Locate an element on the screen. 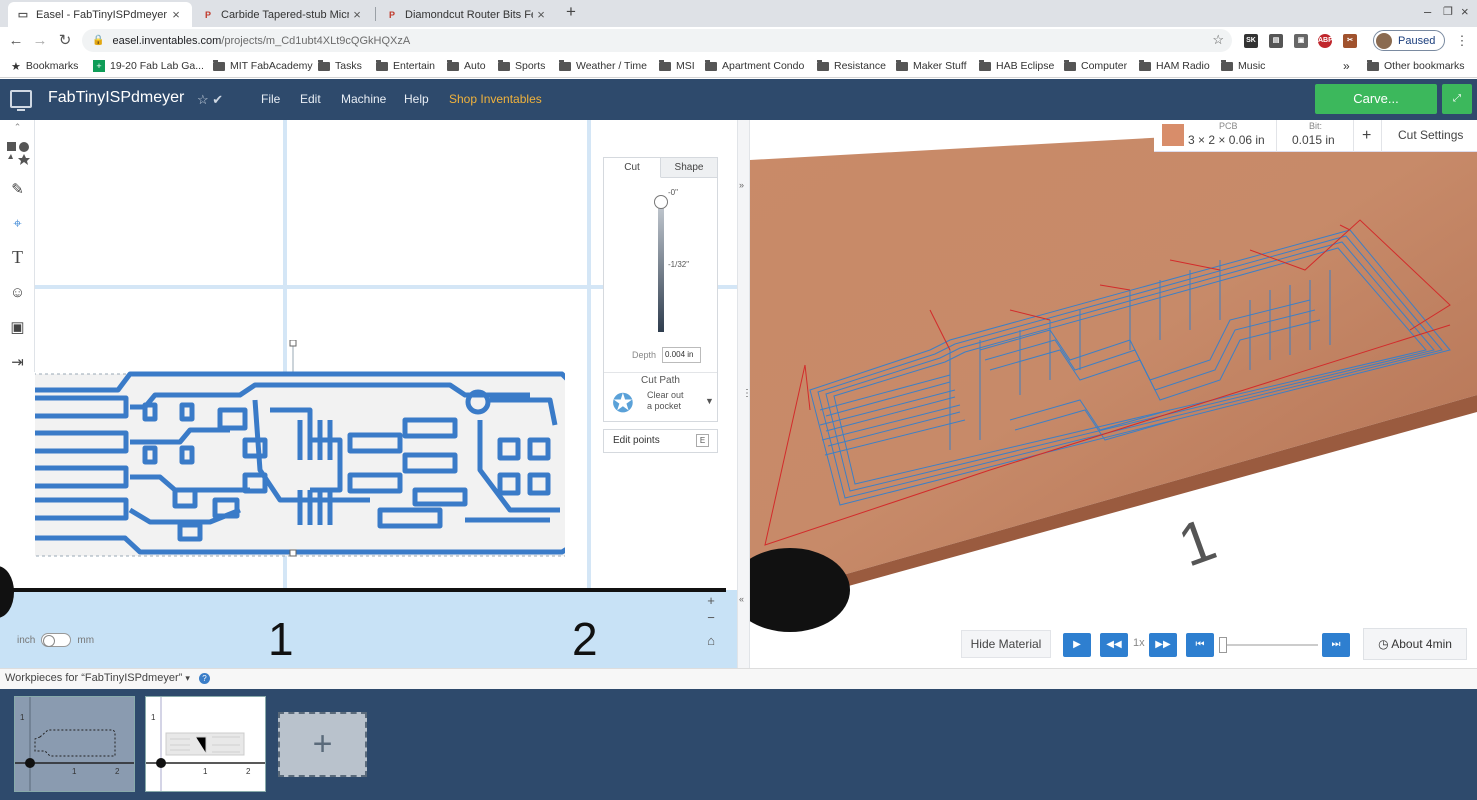  bookmark-folder-maker: Maker Stuff is located at coordinates (931, 66).